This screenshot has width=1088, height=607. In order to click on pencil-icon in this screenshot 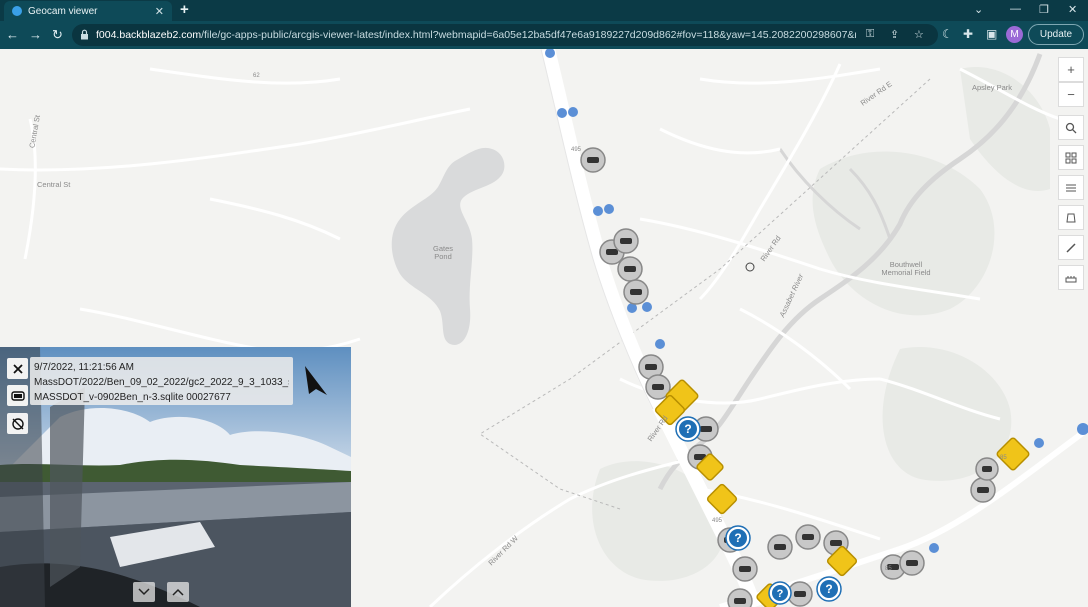, I will do `click(1071, 247)`.